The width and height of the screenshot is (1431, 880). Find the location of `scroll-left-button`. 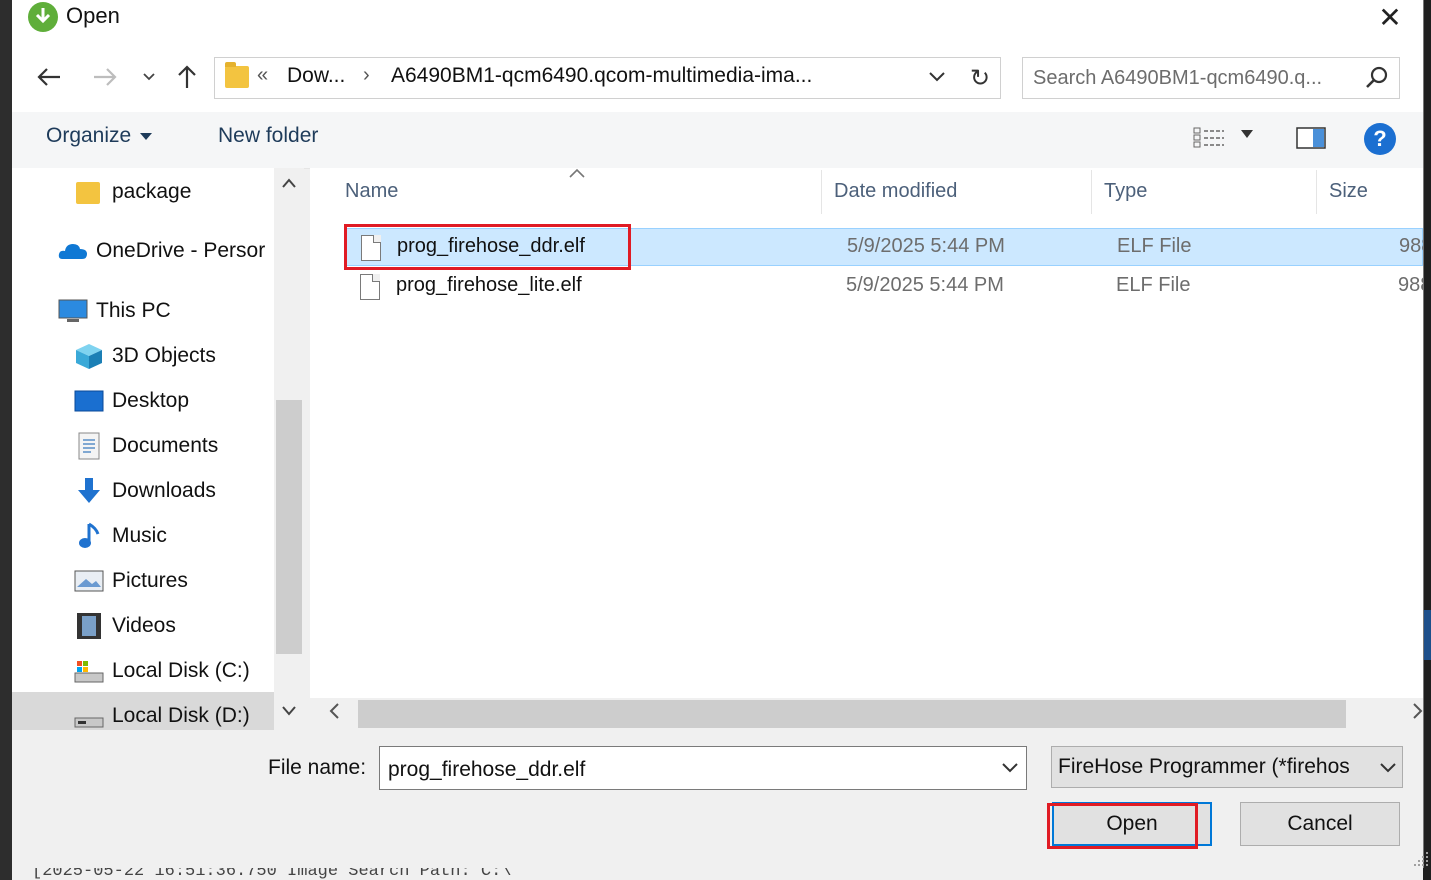

scroll-left-button is located at coordinates (335, 713).